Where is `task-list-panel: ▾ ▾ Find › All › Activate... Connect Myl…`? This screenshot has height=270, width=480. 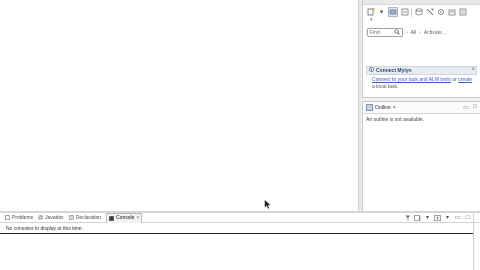 task-list-panel: ▾ ▾ Find › All › Activate... Connect Myl… is located at coordinates (421, 49).